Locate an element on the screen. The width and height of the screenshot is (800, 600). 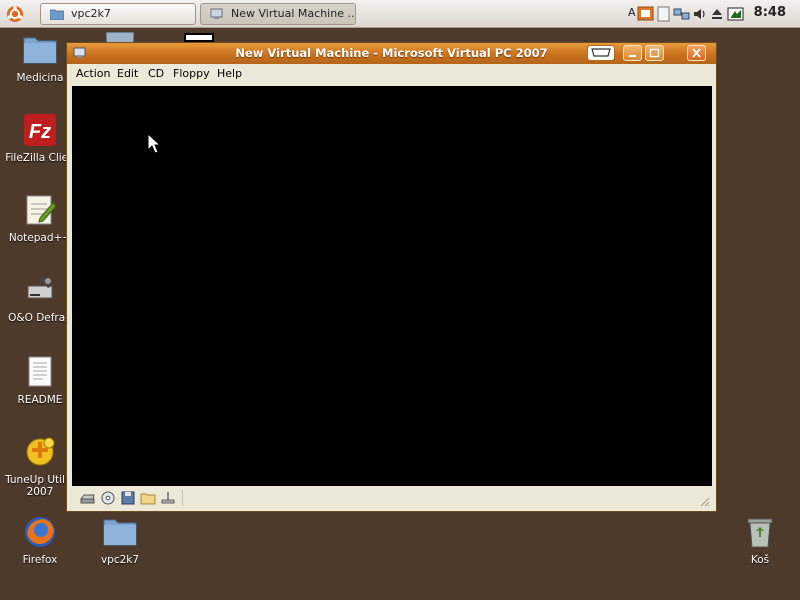
cd-drive-icon is located at coordinates (108, 498).